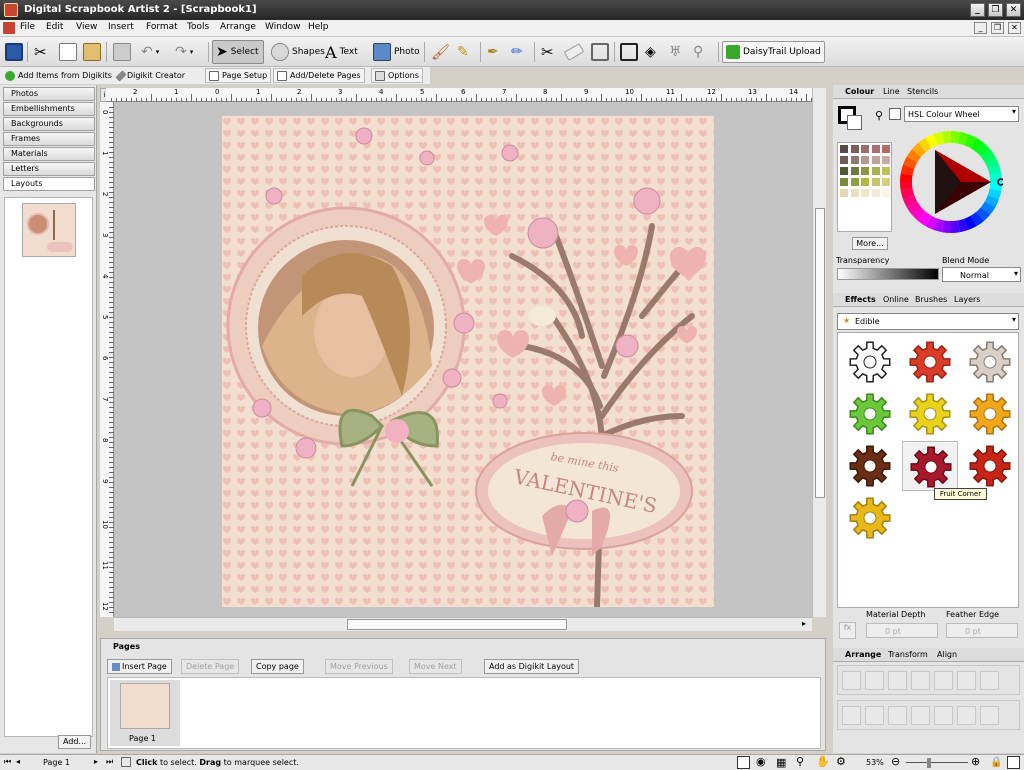  Describe the element at coordinates (860, 299) in the screenshot. I see `tab-effects: Effects` at that location.